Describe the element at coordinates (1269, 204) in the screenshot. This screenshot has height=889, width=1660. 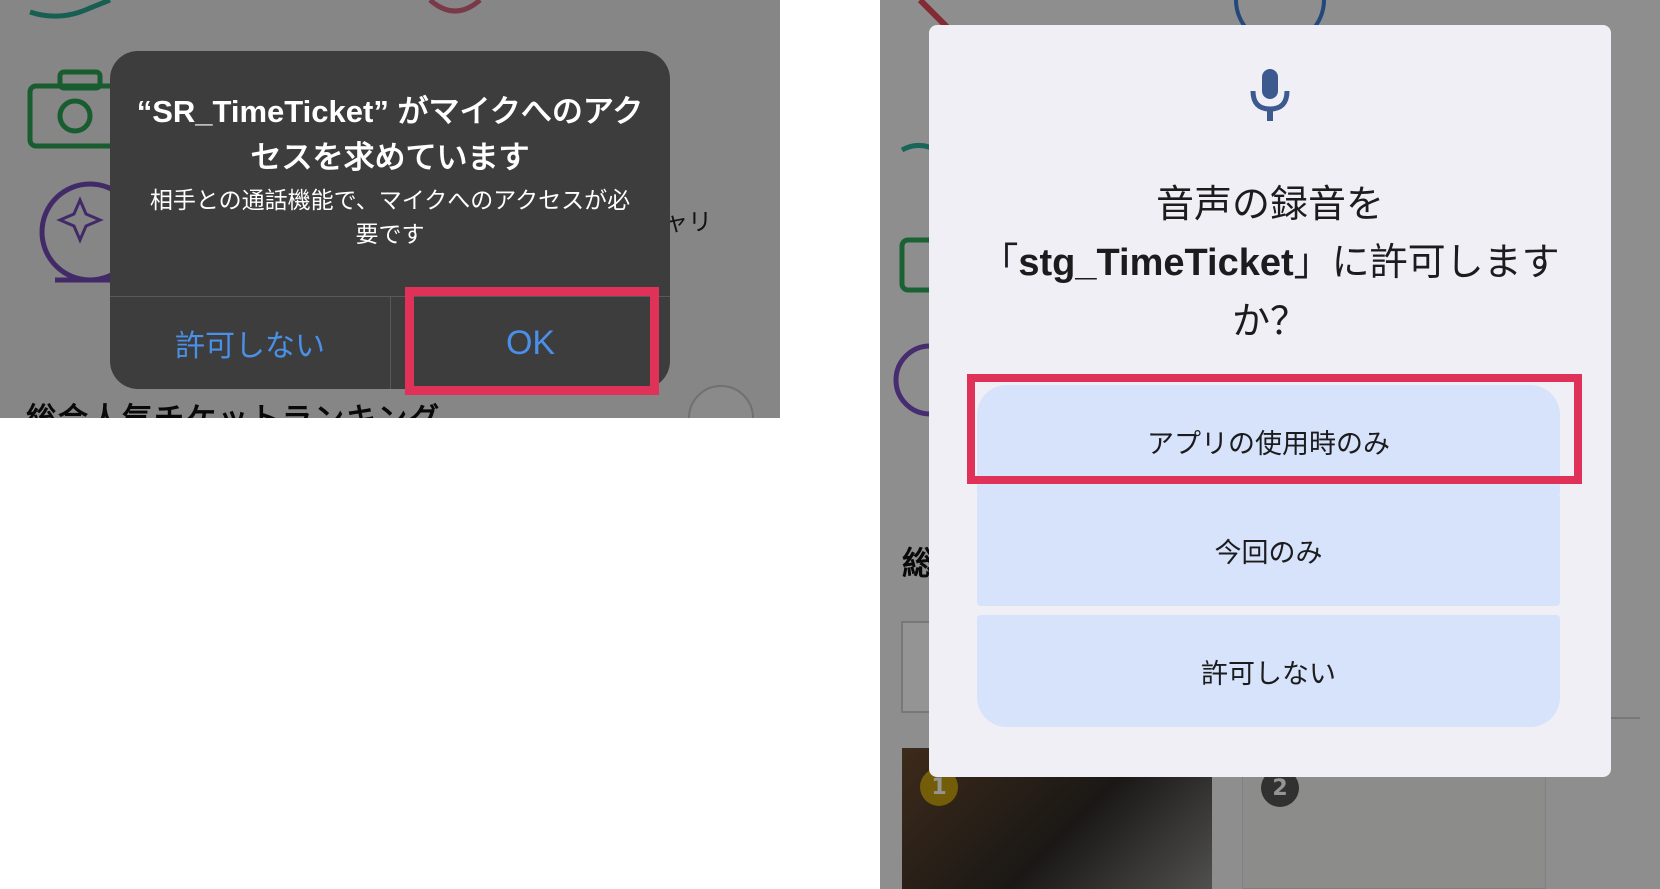
I see `title-line: 音声の録音を` at that location.